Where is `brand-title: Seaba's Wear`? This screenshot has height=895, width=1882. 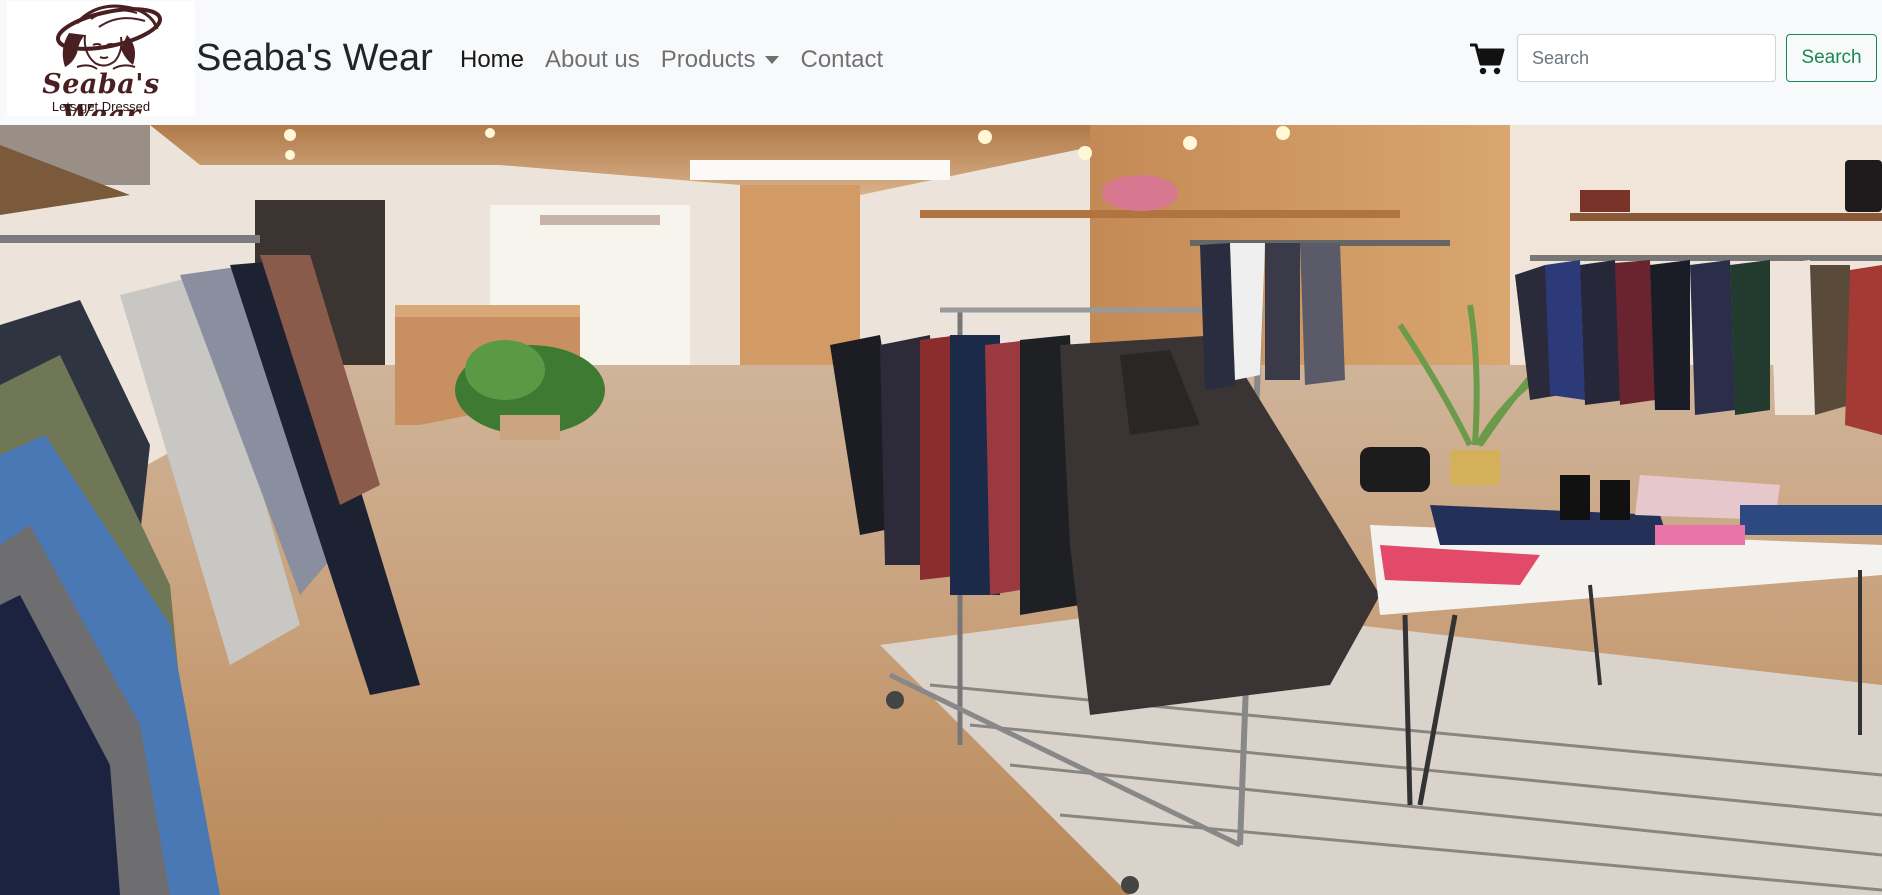
brand-title: Seaba's Wear is located at coordinates (314, 58).